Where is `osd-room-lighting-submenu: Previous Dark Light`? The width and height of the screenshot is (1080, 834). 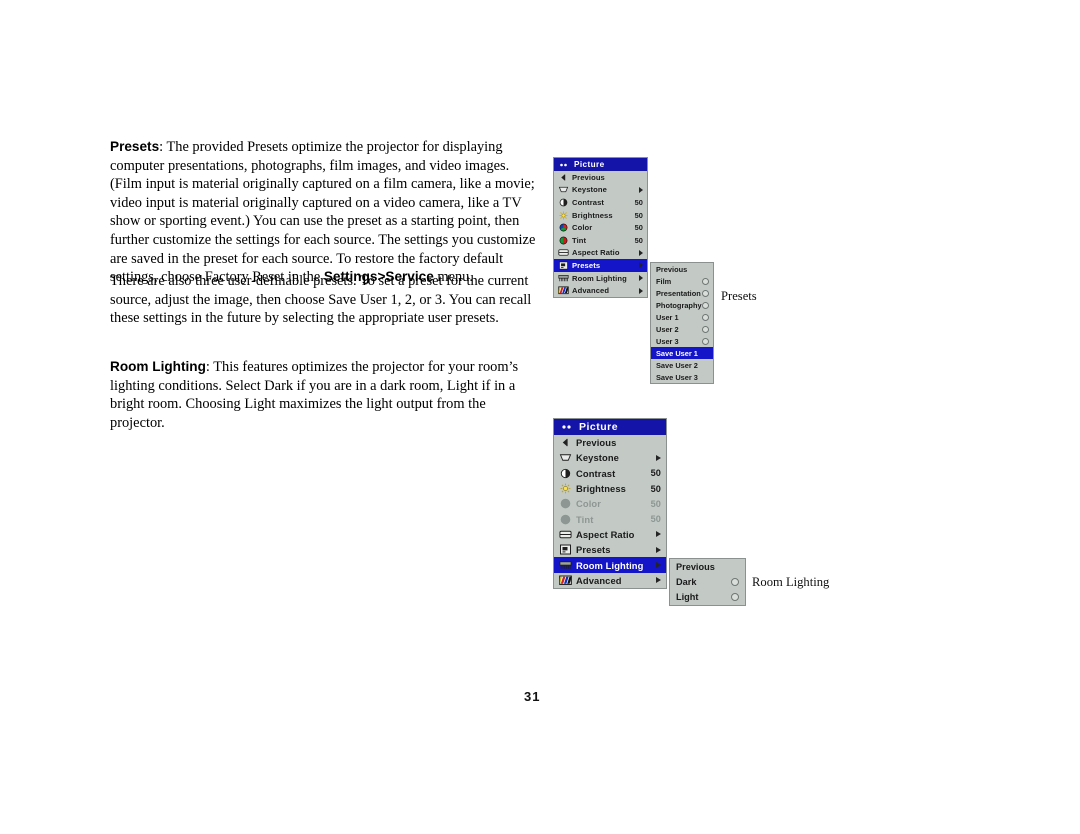 osd-room-lighting-submenu: Previous Dark Light is located at coordinates (707, 582).